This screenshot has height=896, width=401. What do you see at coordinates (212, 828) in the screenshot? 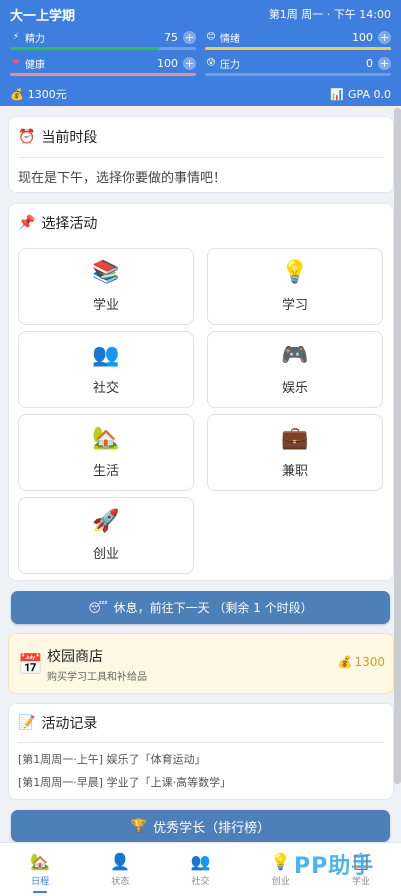
I see `leaderboard-label: 优秀学长（排行榜）` at bounding box center [212, 828].